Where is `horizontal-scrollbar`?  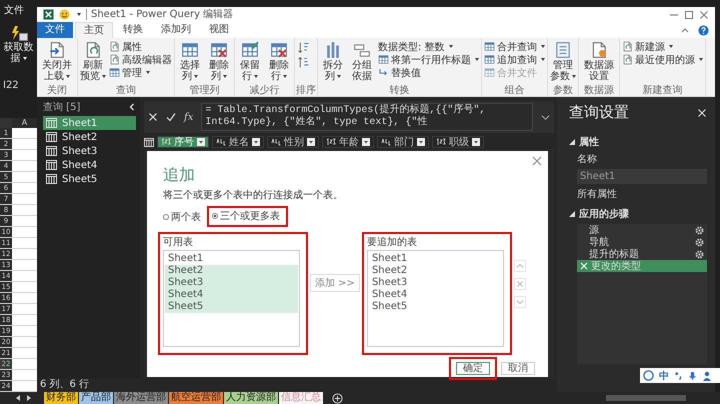 horizontal-scrollbar is located at coordinates (646, 398).